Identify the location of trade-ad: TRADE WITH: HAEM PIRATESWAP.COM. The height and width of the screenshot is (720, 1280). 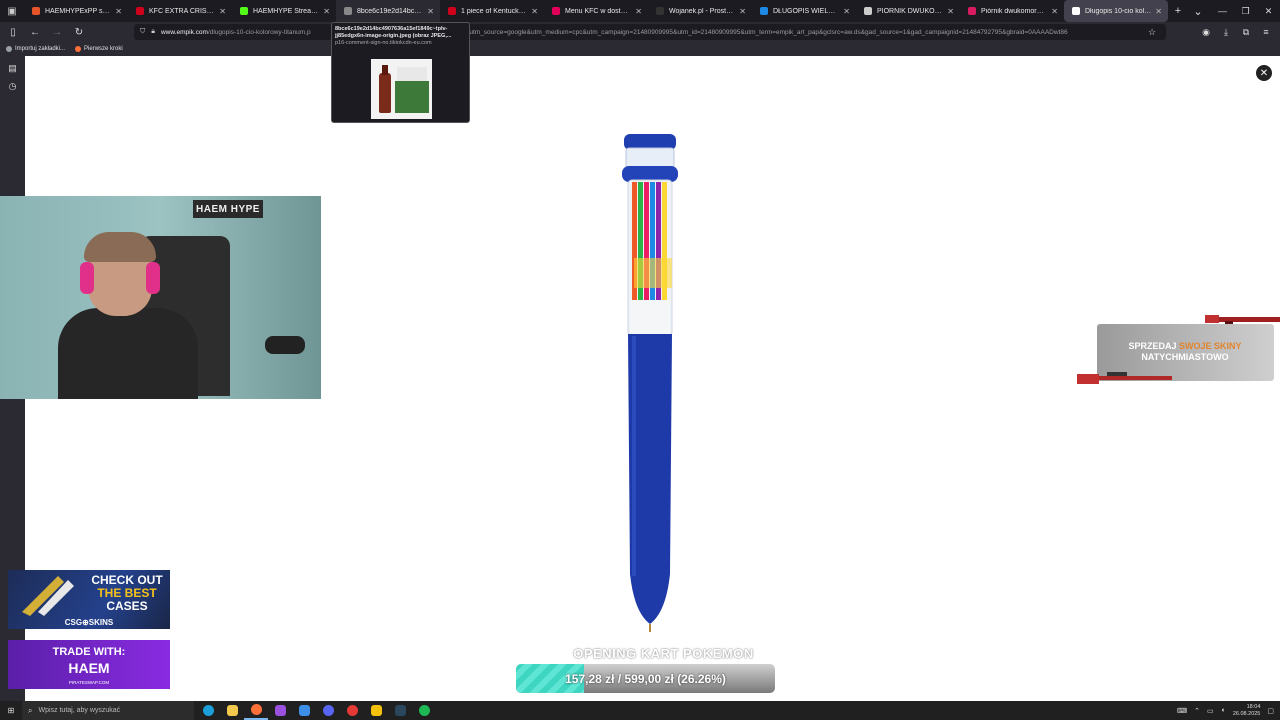
(89, 664).